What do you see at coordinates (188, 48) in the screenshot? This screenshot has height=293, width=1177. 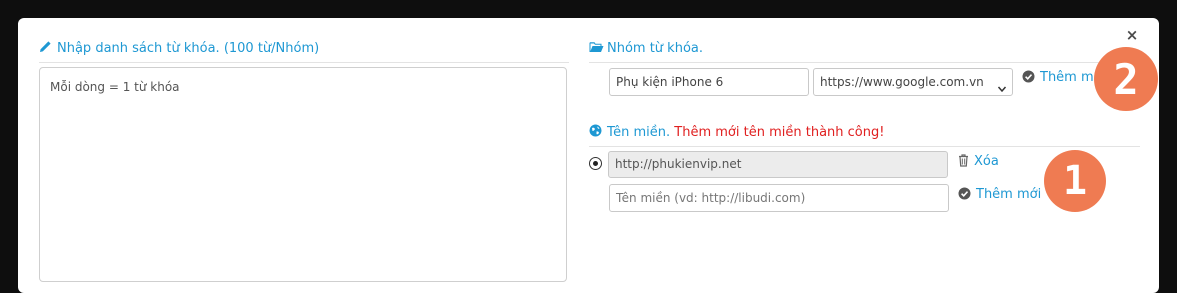 I see `keywords-panel-title-text: Nhập danh sách từ khóa. (100 từ/Nhóm)` at bounding box center [188, 48].